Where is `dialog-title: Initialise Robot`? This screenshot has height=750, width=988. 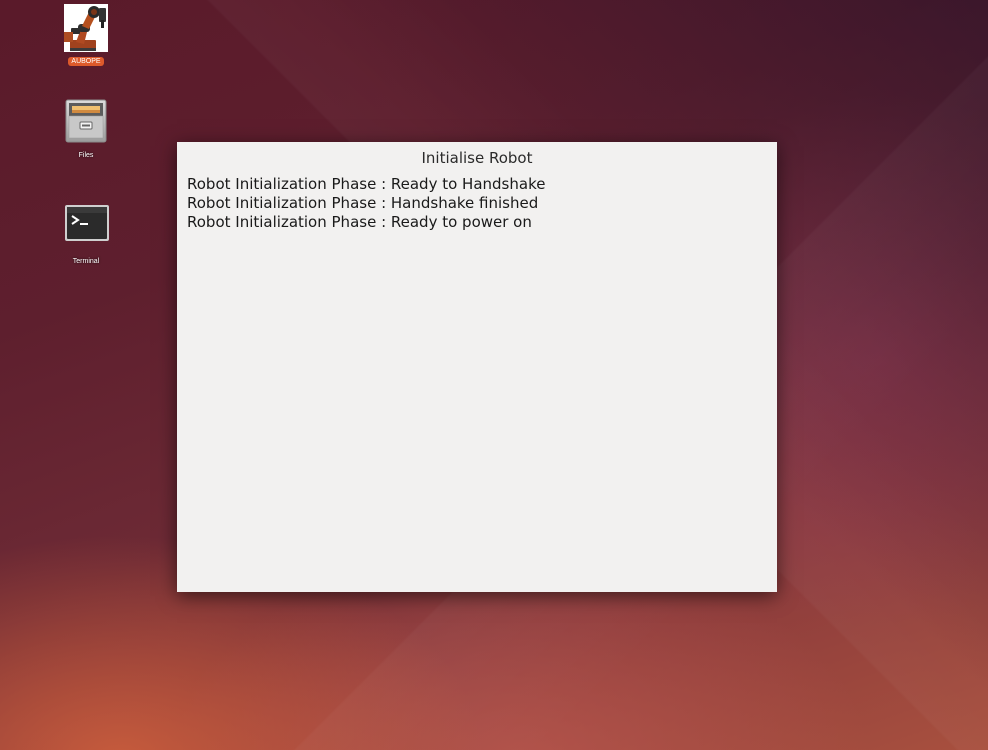 dialog-title: Initialise Robot is located at coordinates (477, 158).